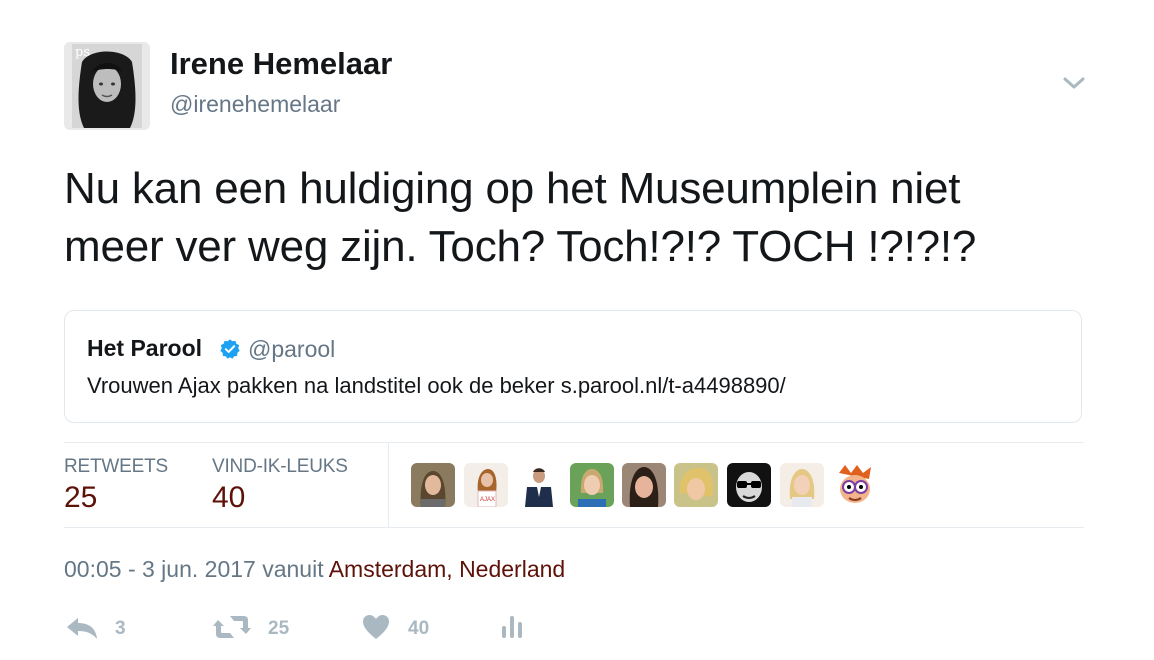 Image resolution: width=1154 pixels, height=660 pixels. What do you see at coordinates (486, 485) in the screenshot?
I see `liker-avatar: AJAX` at bounding box center [486, 485].